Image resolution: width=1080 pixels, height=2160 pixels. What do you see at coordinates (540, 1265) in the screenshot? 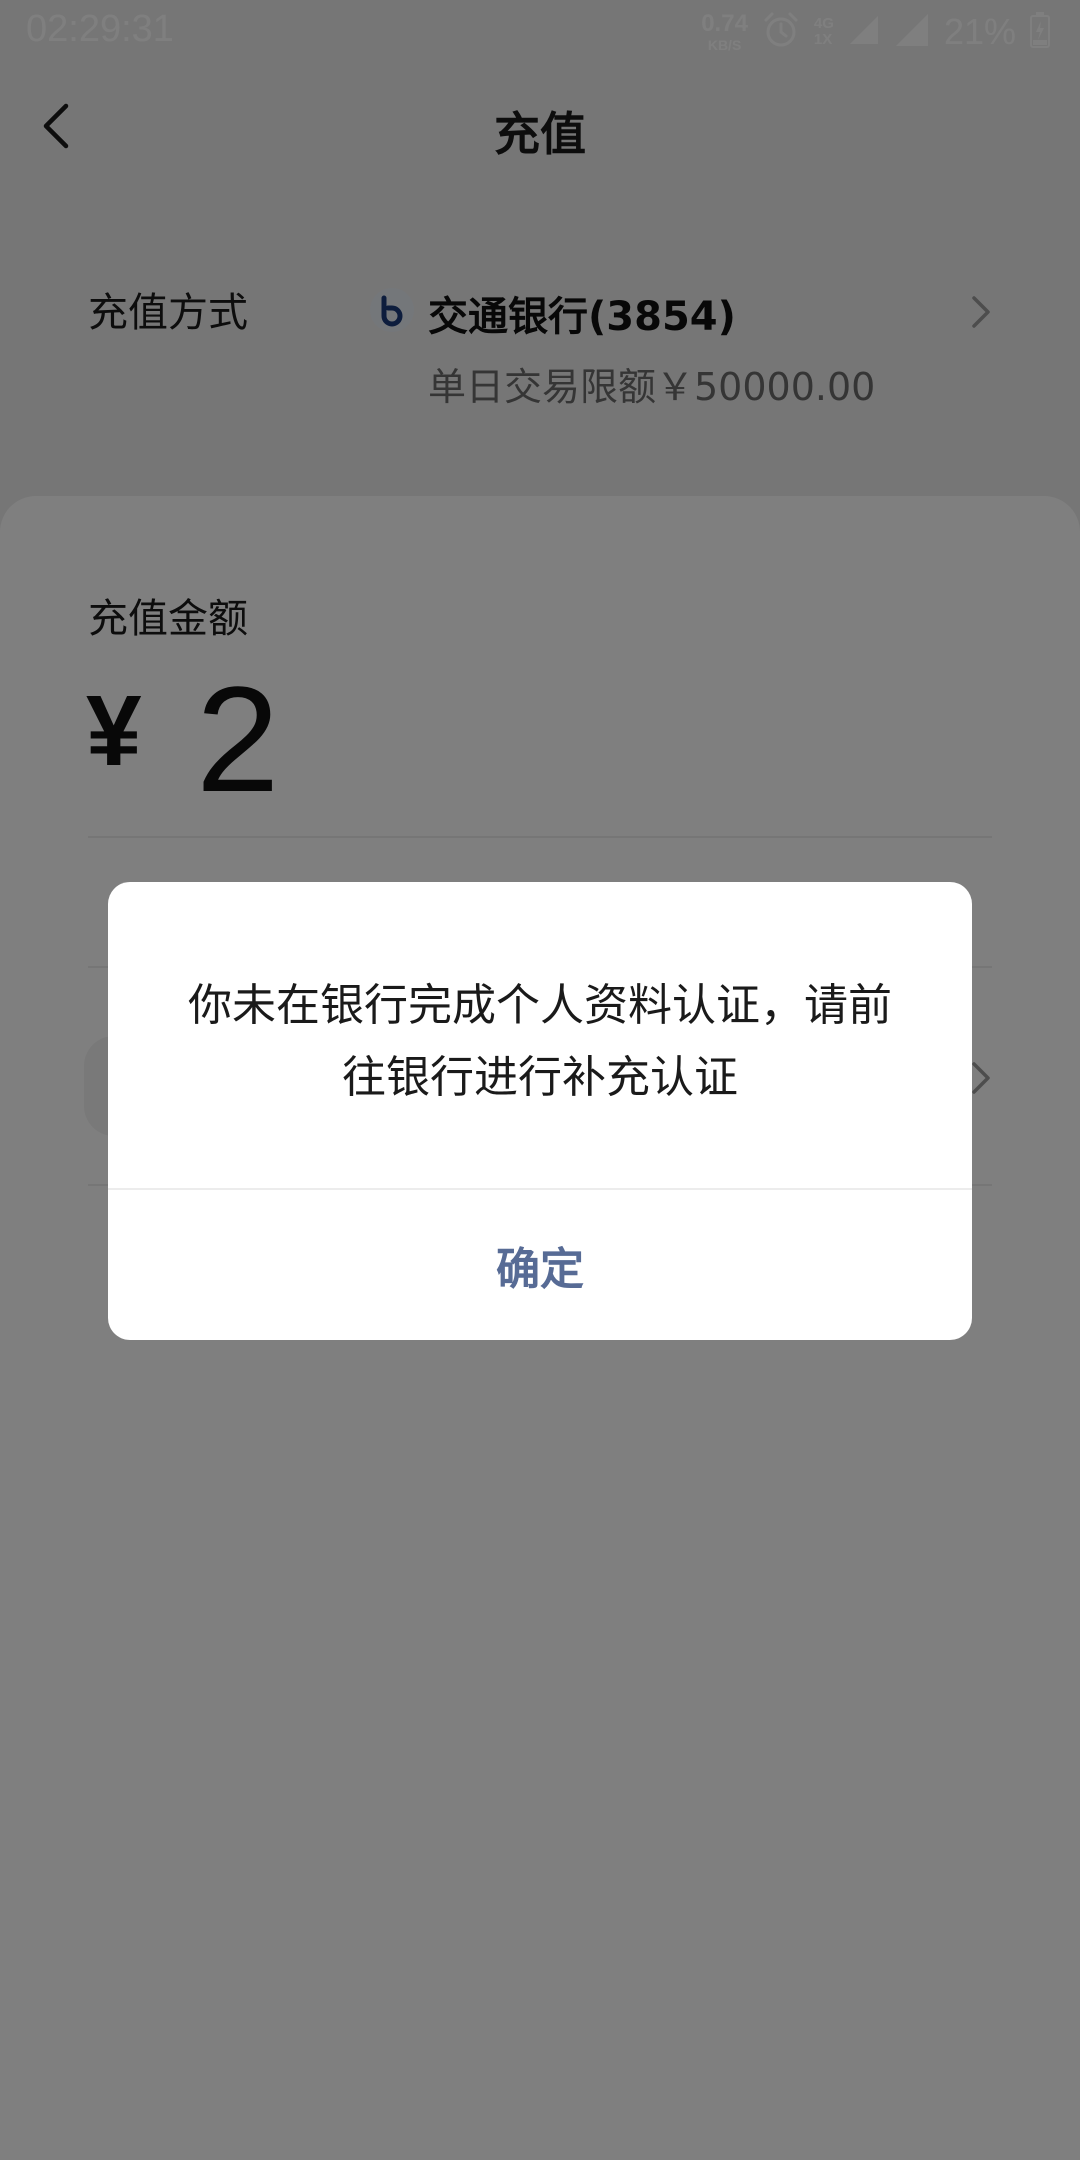
I see `confirm-button: 确定` at bounding box center [540, 1265].